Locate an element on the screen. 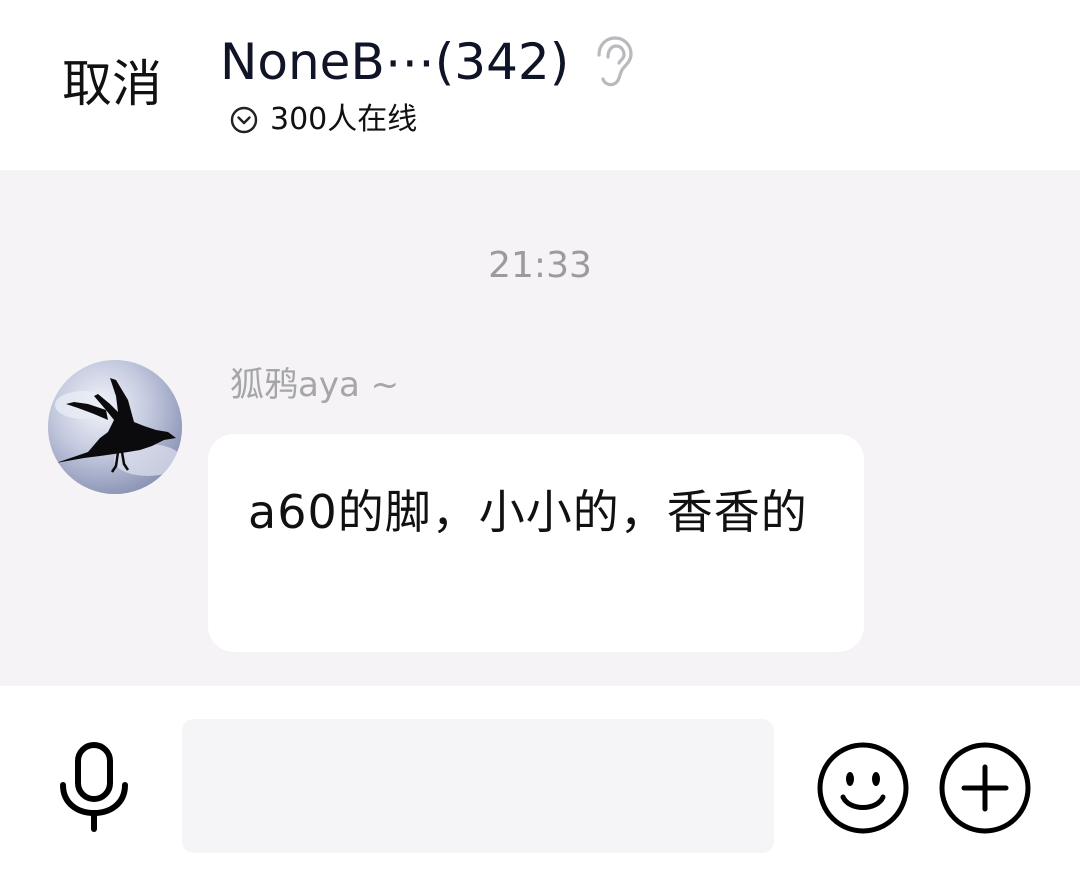 This screenshot has width=1080, height=888. ear-icon is located at coordinates (613, 62).